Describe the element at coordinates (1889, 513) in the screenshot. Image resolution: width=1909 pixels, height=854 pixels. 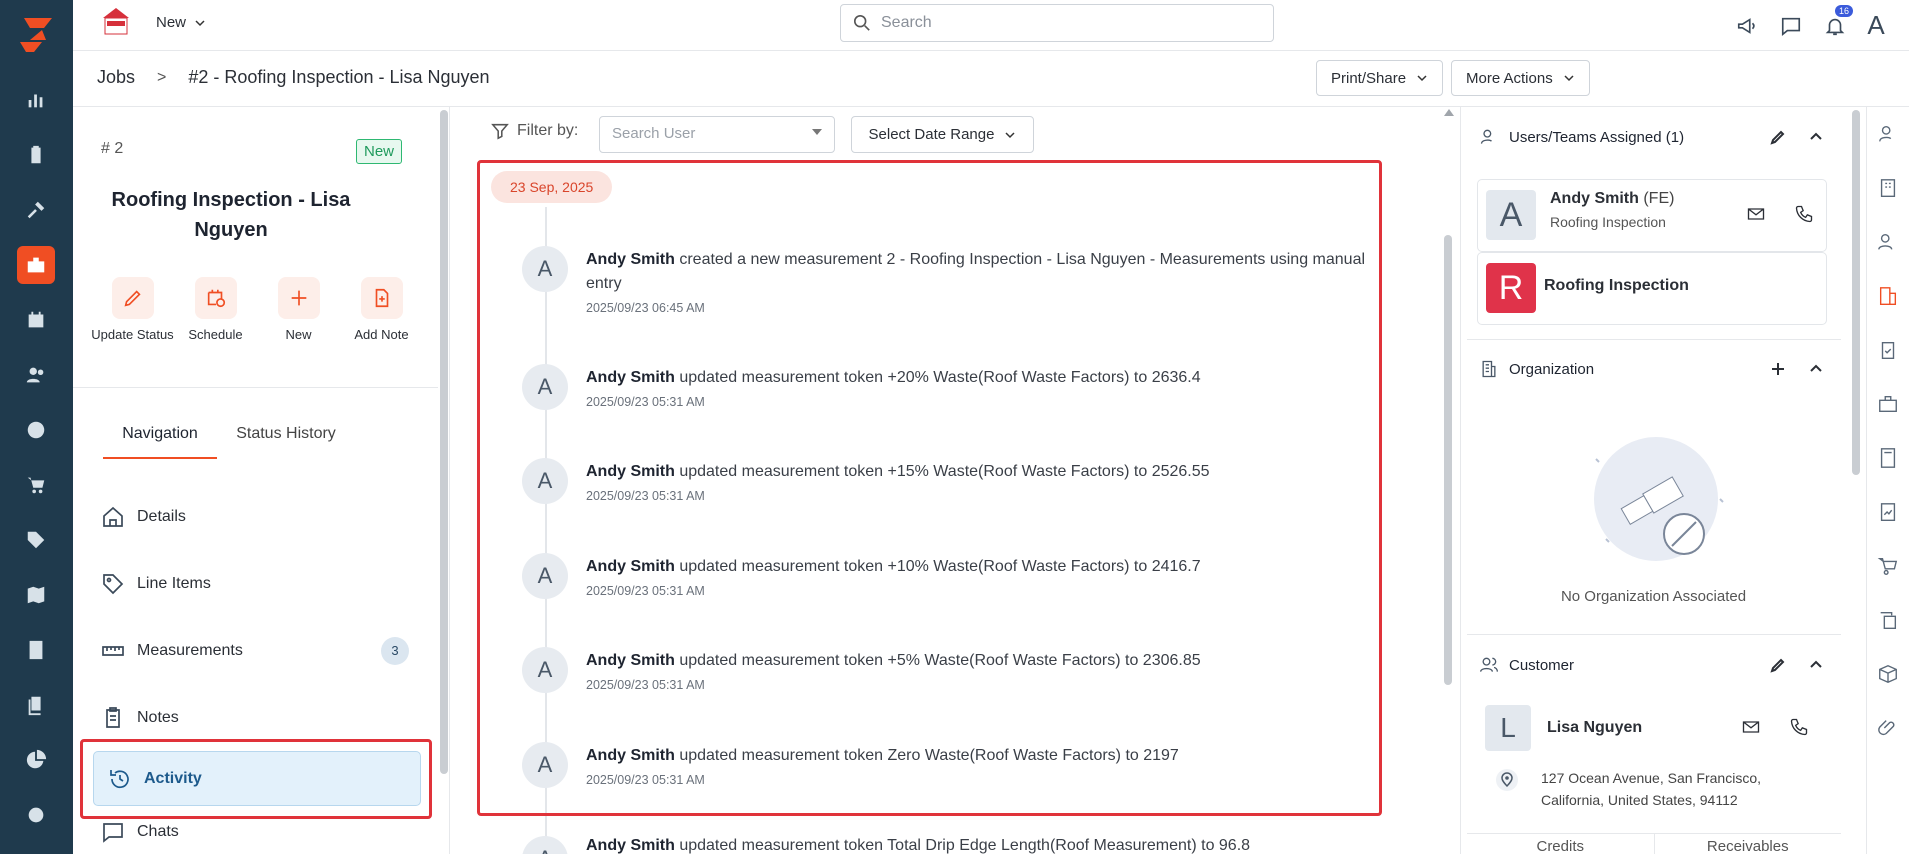
I see `strip-invoice-icon` at that location.